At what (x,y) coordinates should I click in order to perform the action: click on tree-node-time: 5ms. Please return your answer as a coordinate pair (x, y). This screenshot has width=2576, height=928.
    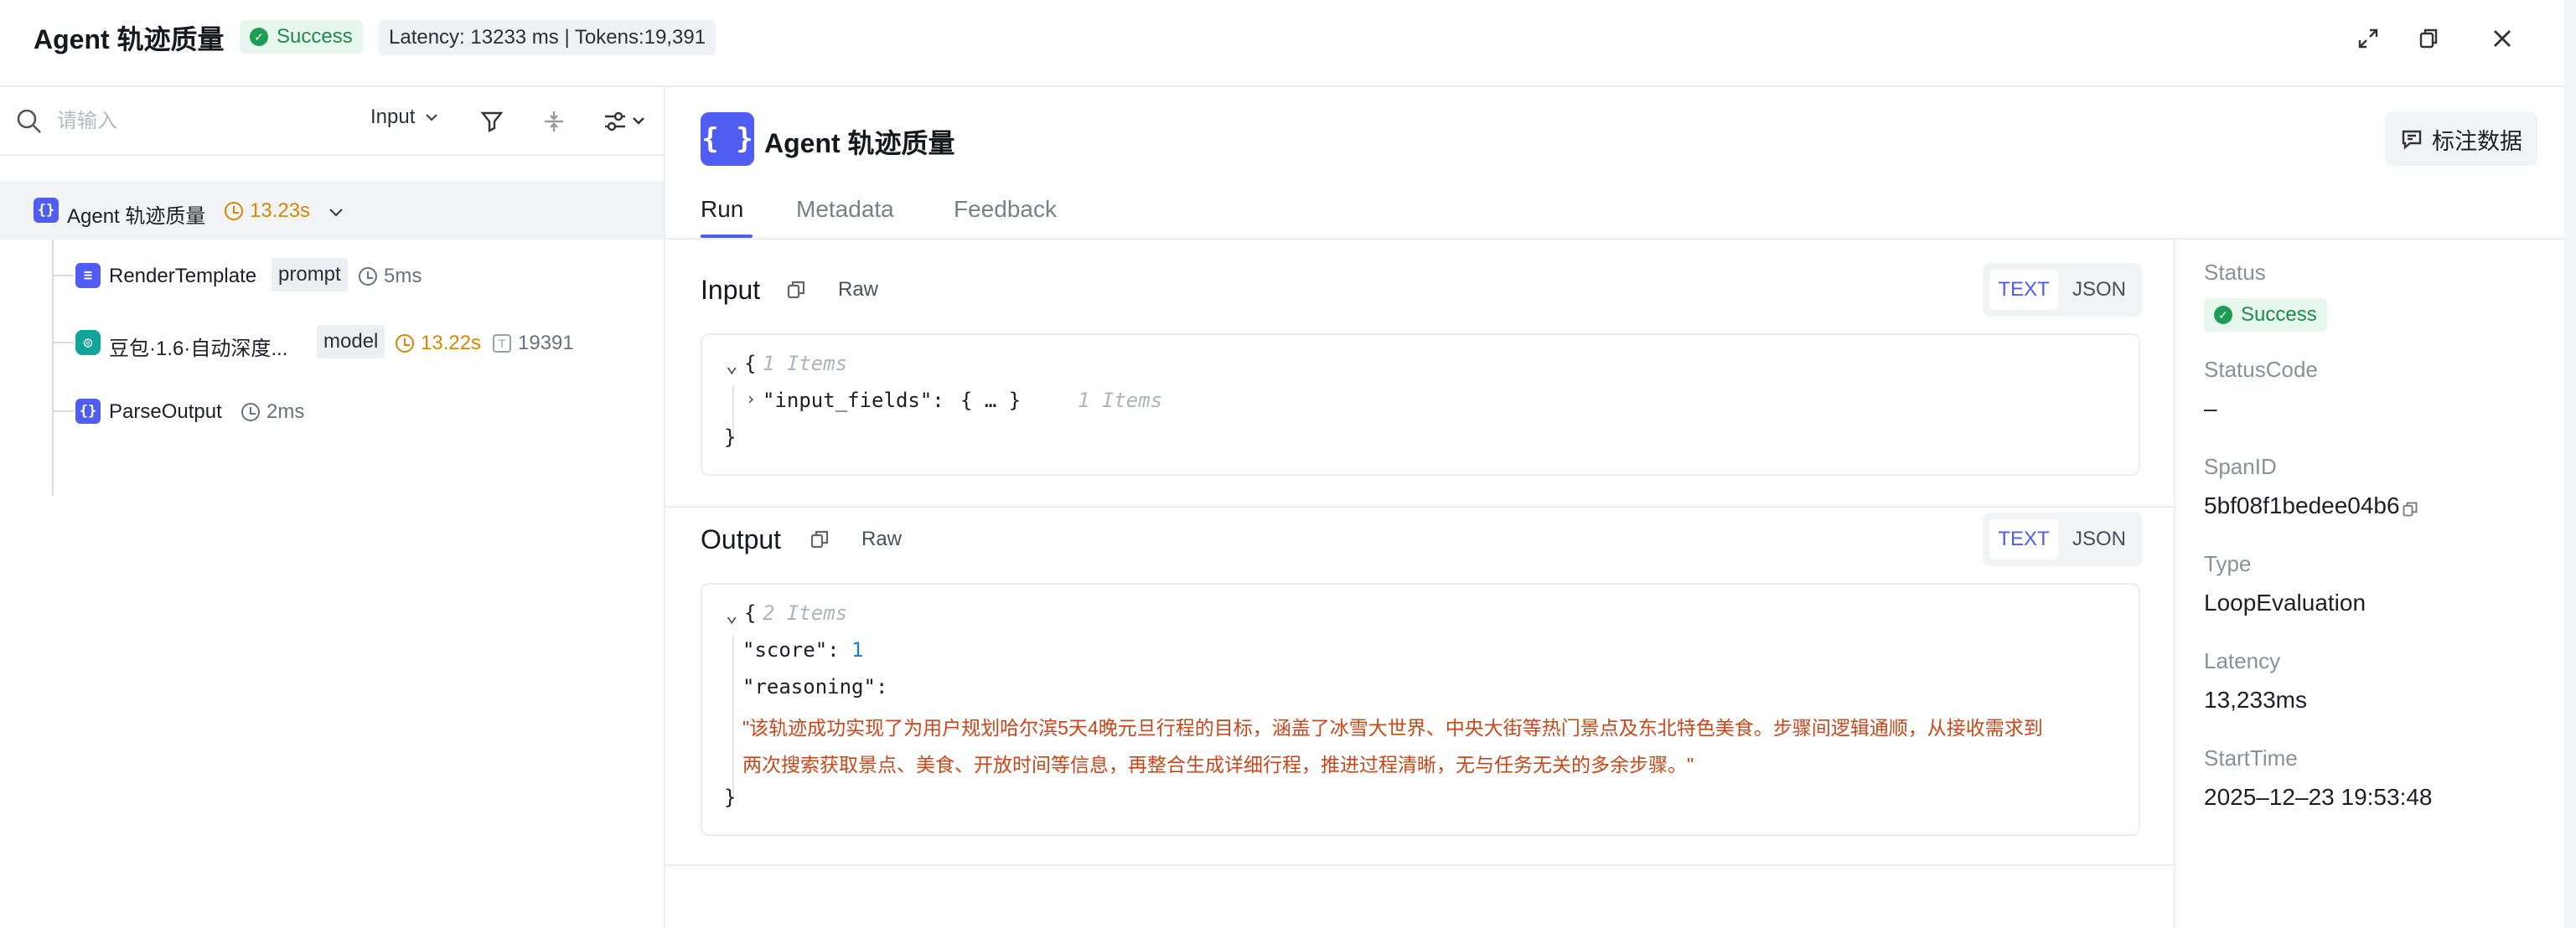
    Looking at the image, I should click on (390, 276).